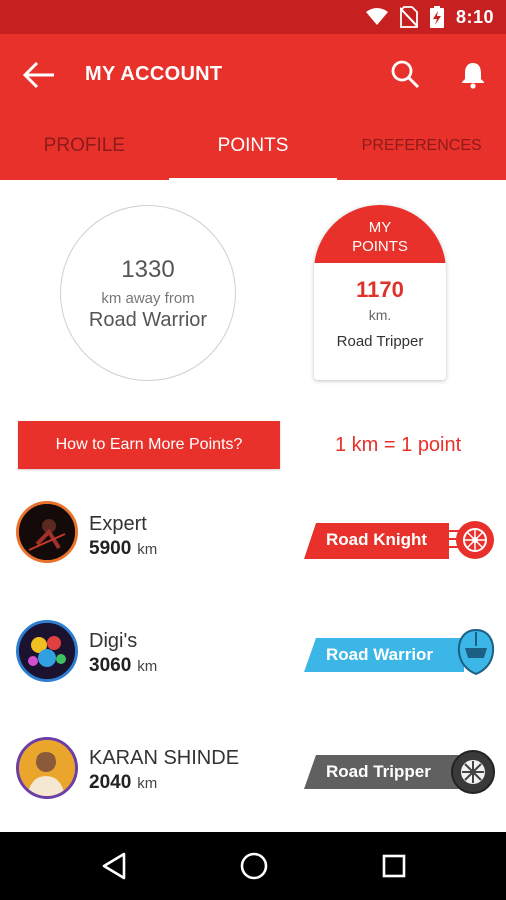  Describe the element at coordinates (376, 16) in the screenshot. I see `wifi-icon` at that location.